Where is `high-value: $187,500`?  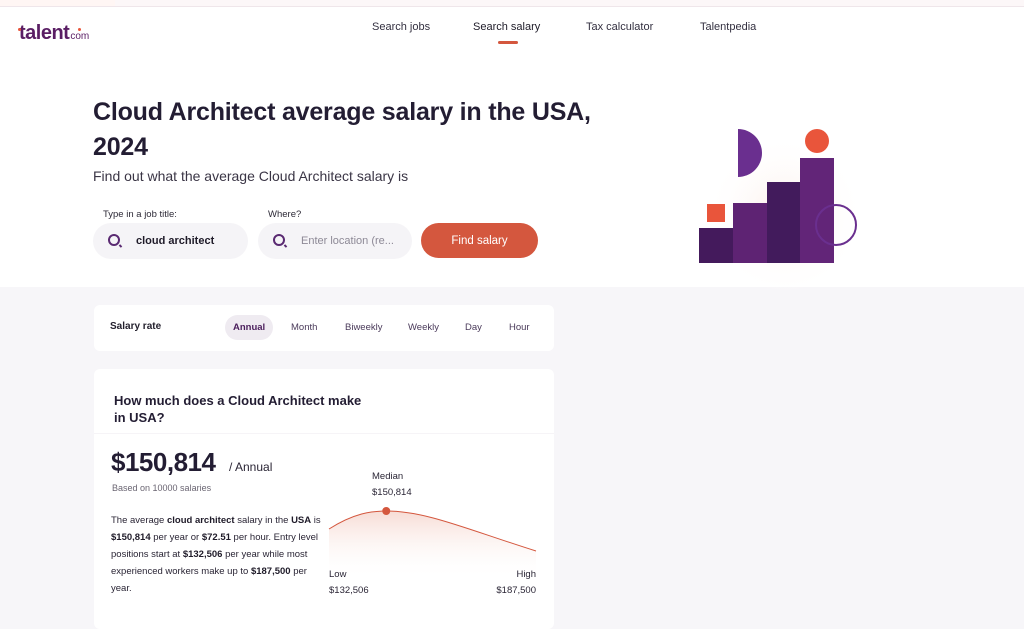
high-value: $187,500 is located at coordinates (516, 590).